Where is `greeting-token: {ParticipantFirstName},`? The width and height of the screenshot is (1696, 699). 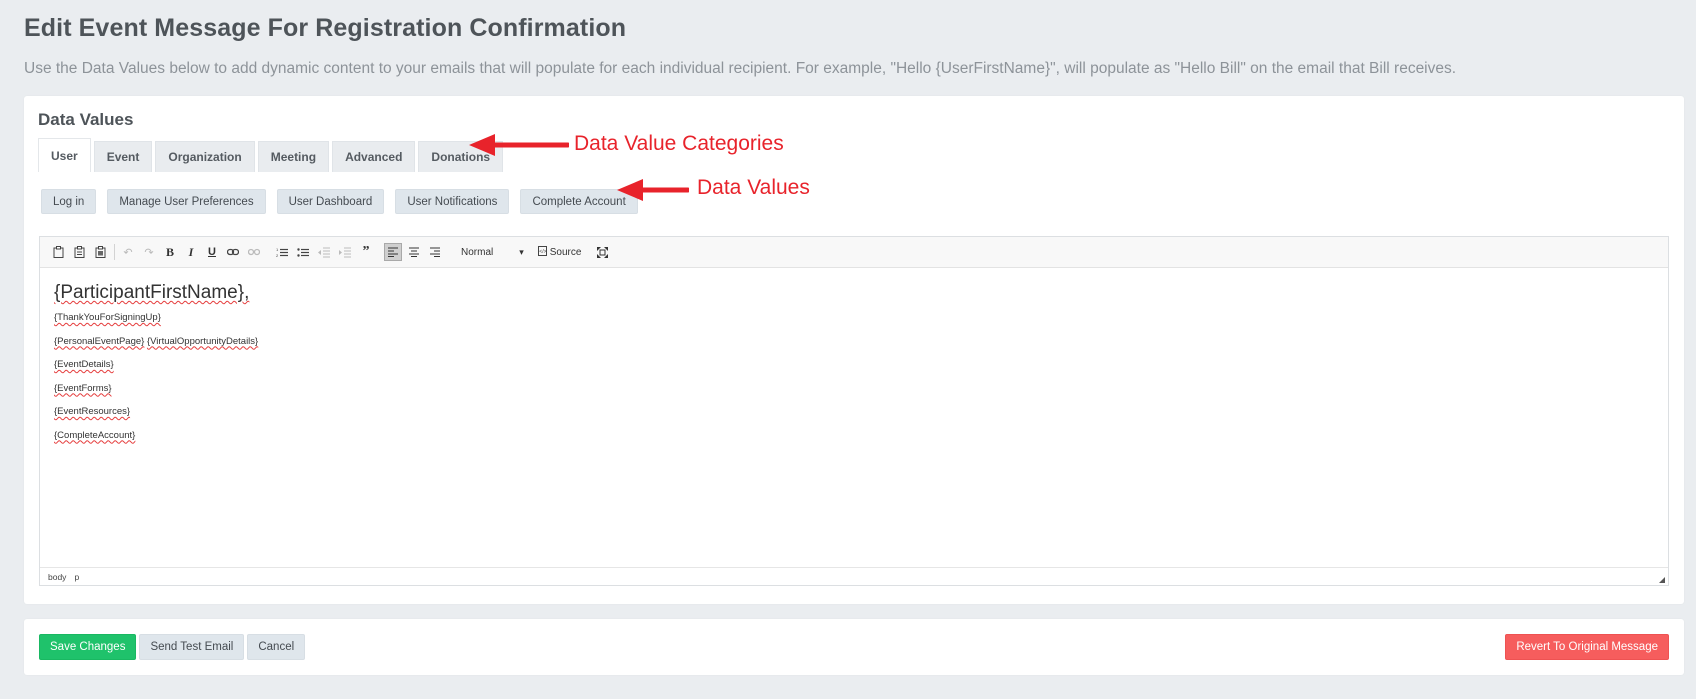 greeting-token: {ParticipantFirstName}, is located at coordinates (152, 292).